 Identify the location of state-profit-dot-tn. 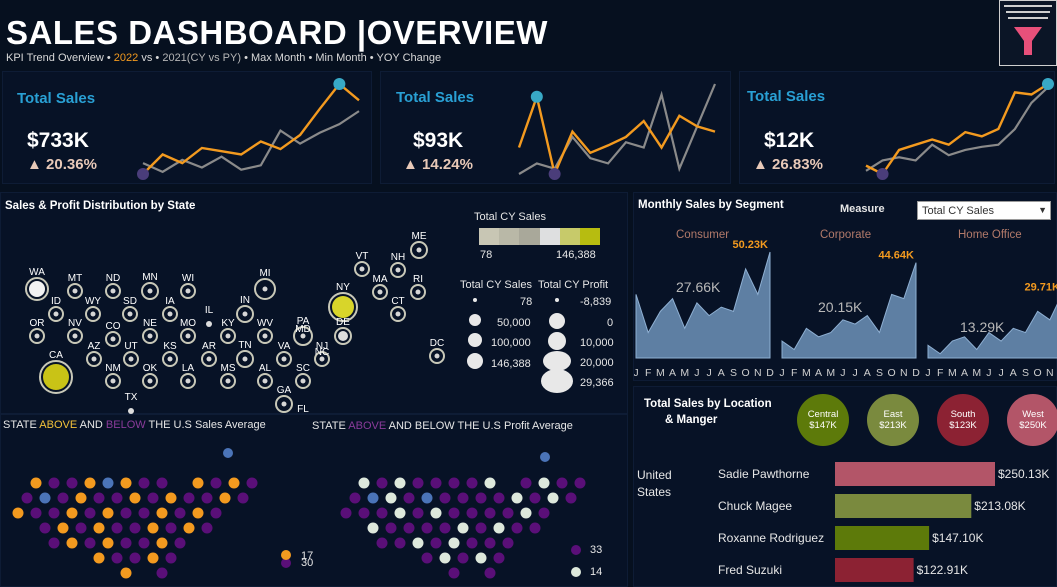
(245, 359).